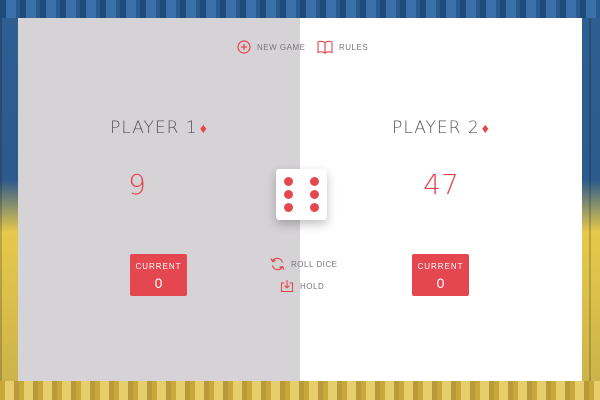 The height and width of the screenshot is (400, 600). I want to click on player-2-score: 47, so click(441, 184).